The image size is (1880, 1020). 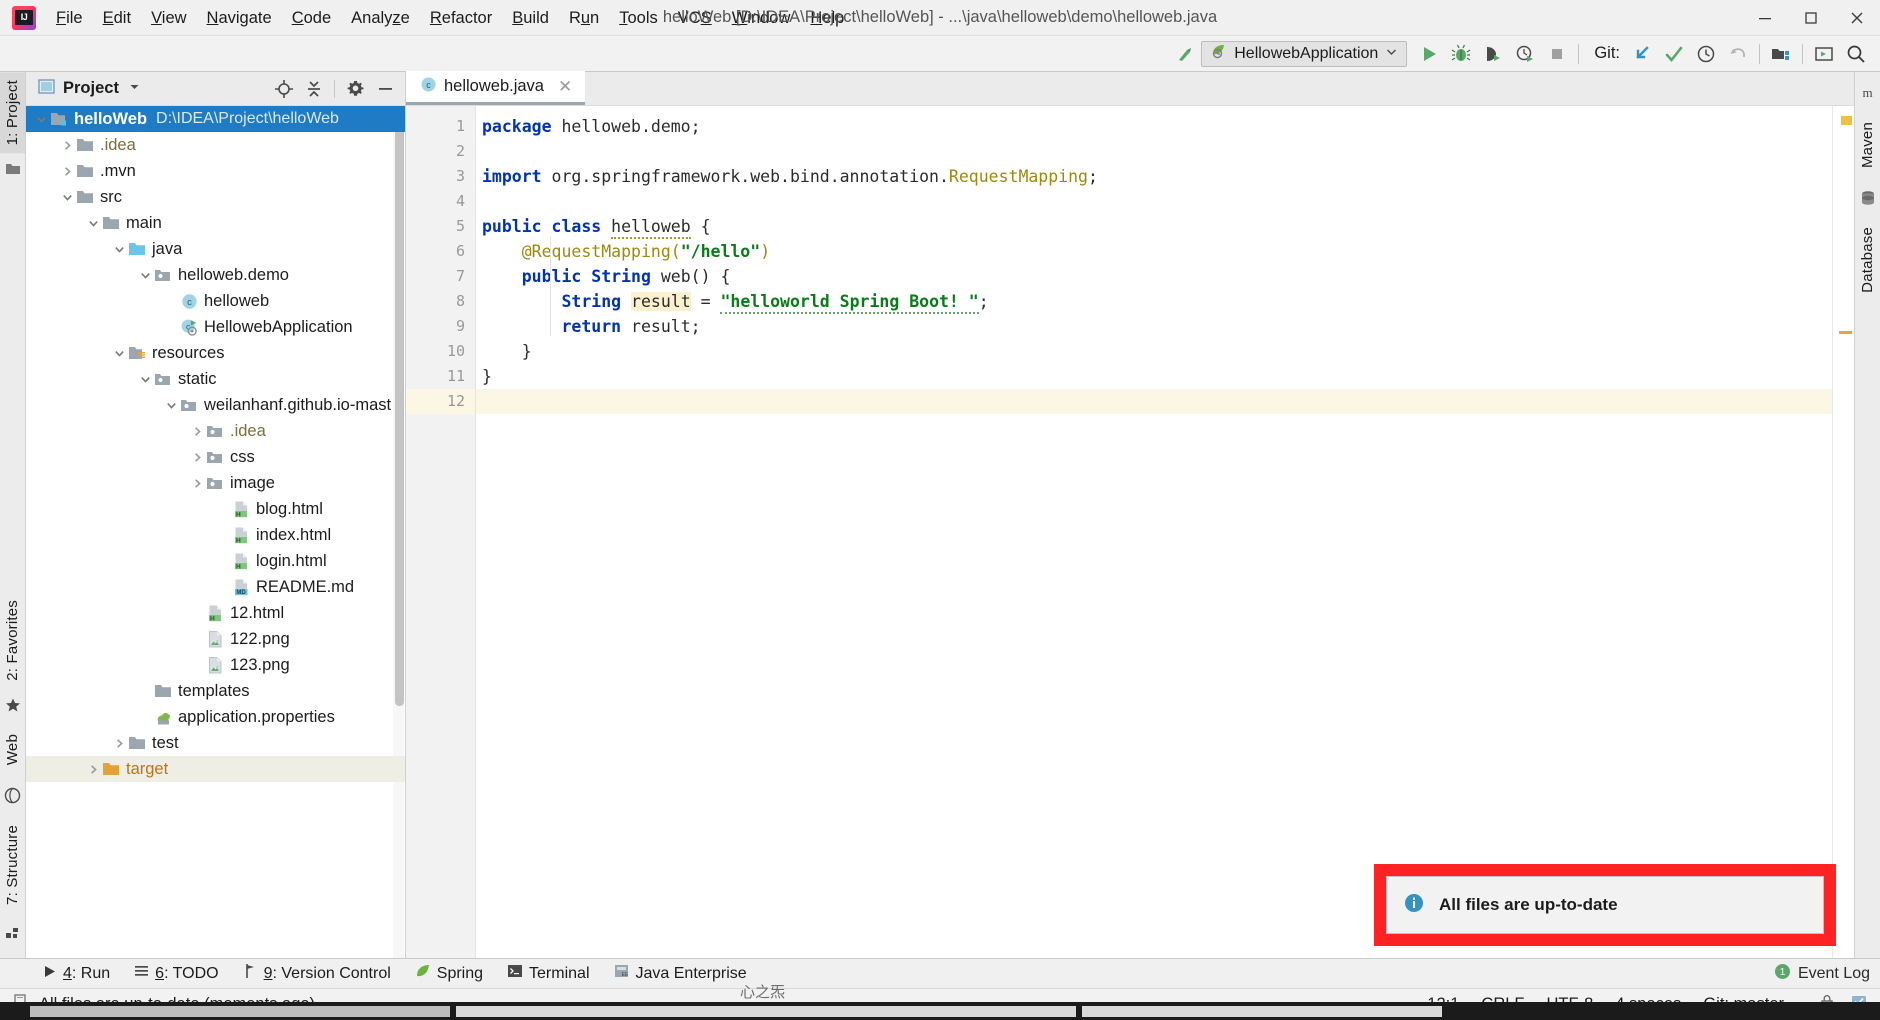 What do you see at coordinates (215, 587) in the screenshot?
I see `tree-node-readme-md: MD README.md` at bounding box center [215, 587].